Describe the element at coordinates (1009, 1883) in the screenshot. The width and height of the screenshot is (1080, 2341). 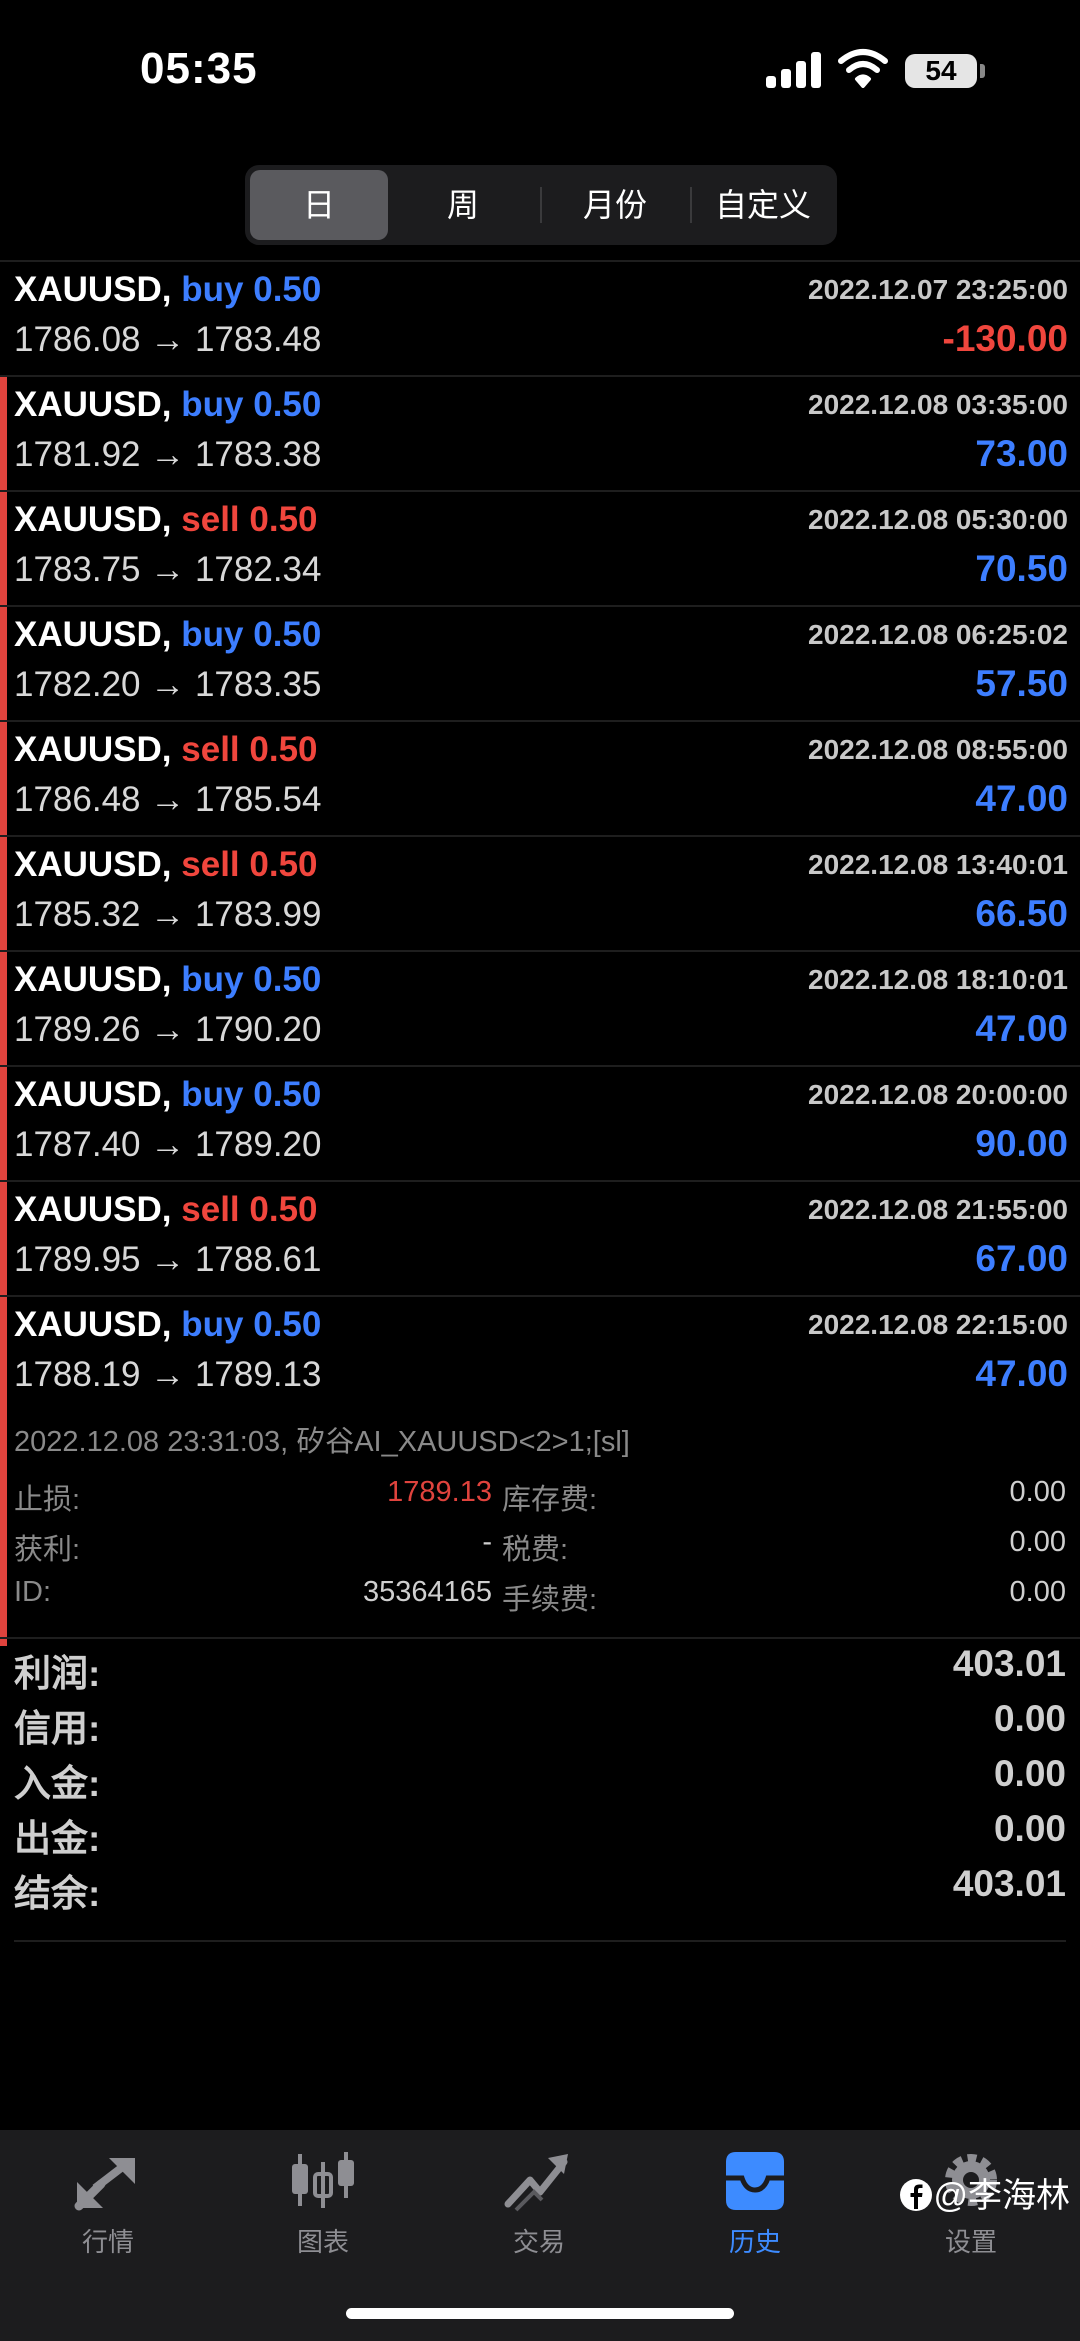
I see `balance-value: 403.01` at that location.